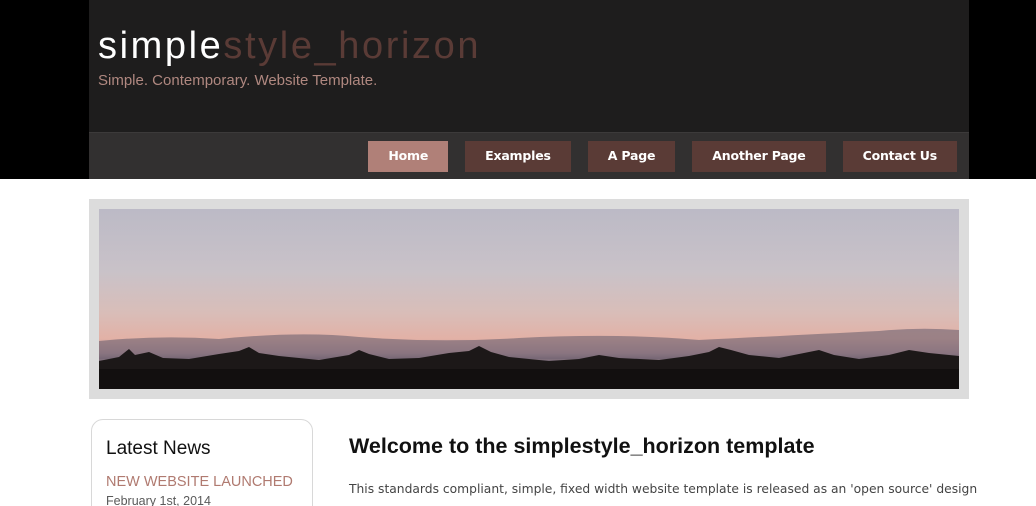  What do you see at coordinates (238, 80) in the screenshot?
I see `site-slogan: Simple. Contemporary. Website Template.` at bounding box center [238, 80].